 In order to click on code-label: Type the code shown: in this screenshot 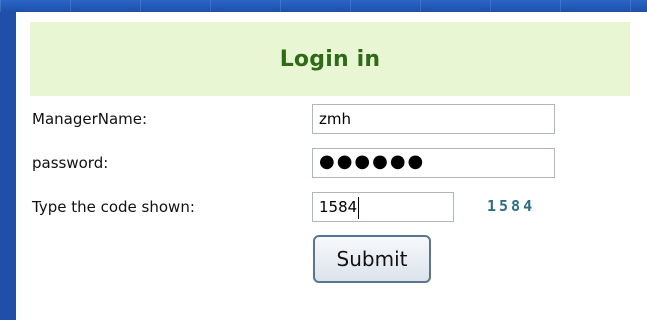, I will do `click(113, 207)`.